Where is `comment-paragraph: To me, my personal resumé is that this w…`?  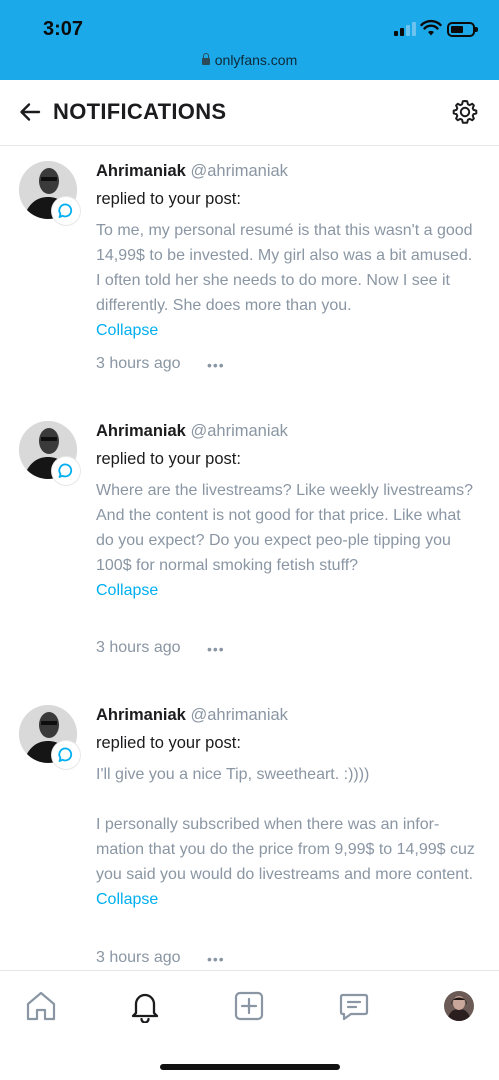
comment-paragraph: To me, my personal resumé is that this w… is located at coordinates (284, 268).